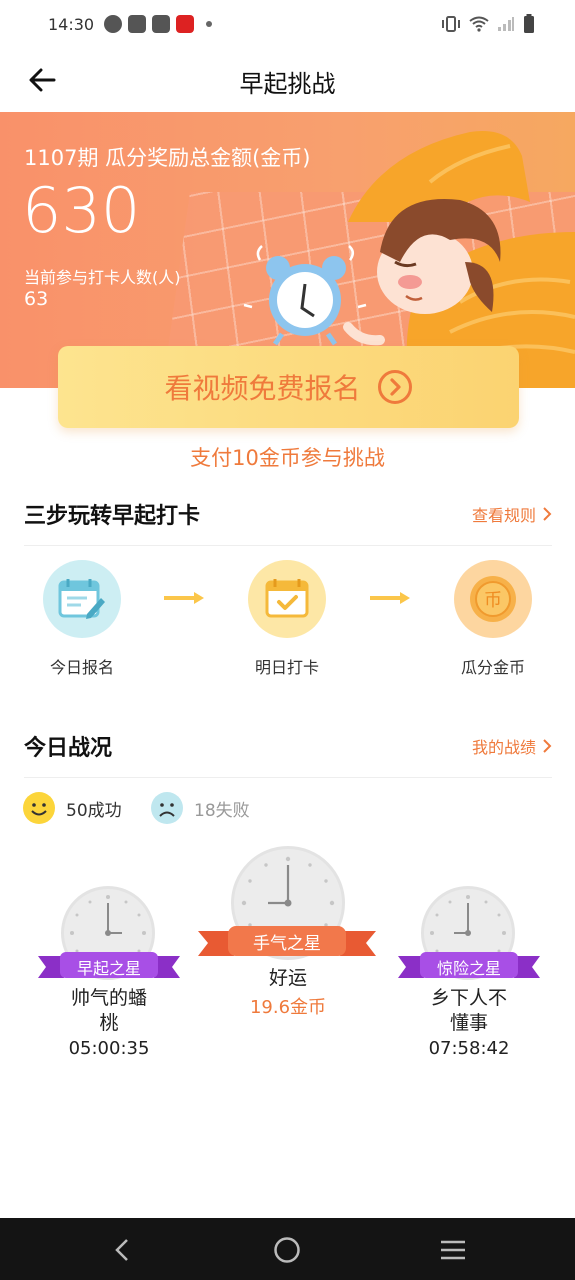 The image size is (575, 1280). I want to click on video-signup-button: 看视频免费报名, so click(288, 387).